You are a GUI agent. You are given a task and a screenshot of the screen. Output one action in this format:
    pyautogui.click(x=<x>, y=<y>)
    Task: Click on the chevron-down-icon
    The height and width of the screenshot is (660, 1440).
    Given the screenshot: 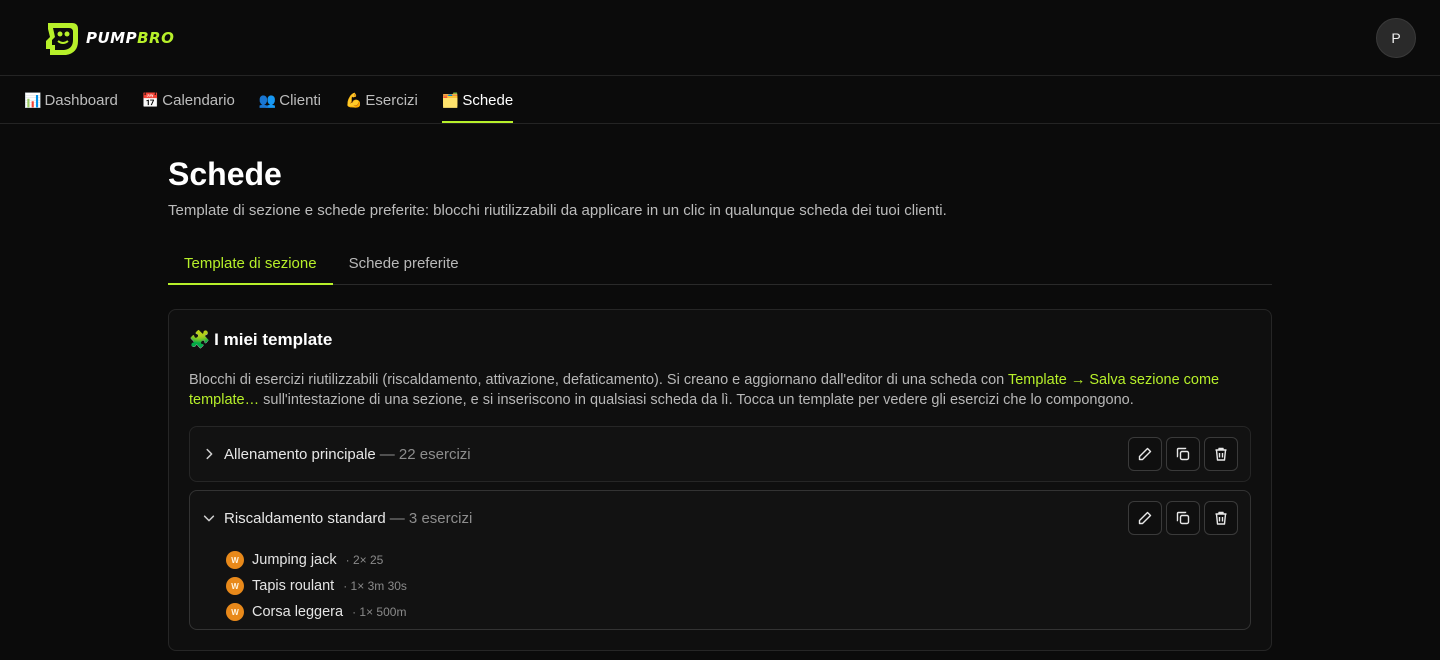 What is the action you would take?
    pyautogui.click(x=209, y=518)
    